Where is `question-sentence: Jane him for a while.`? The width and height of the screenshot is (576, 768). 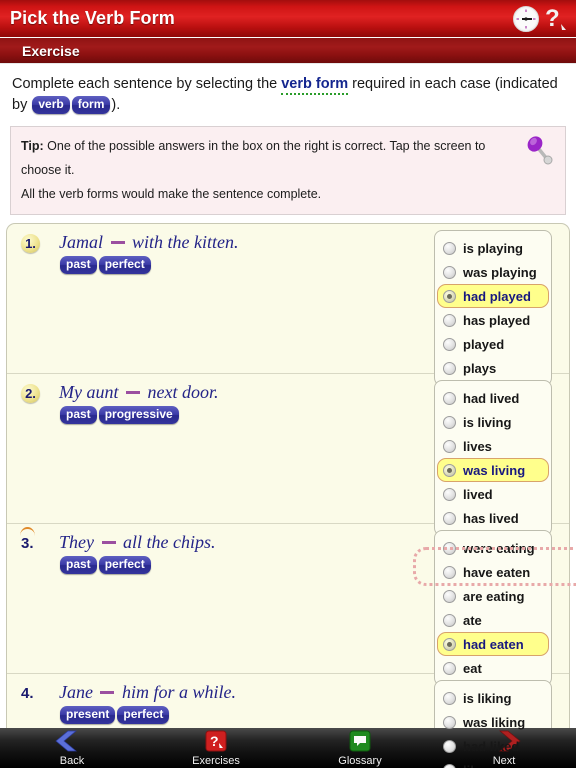
question-sentence: Jane him for a while. is located at coordinates (147, 692).